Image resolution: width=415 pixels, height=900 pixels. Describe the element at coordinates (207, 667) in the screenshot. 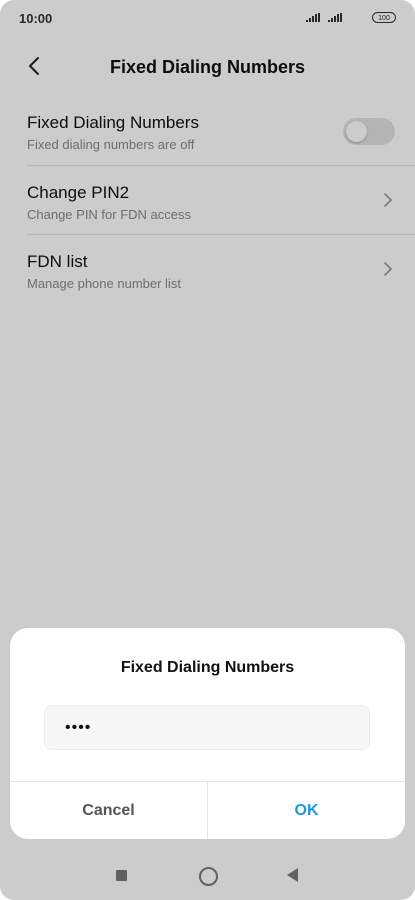

I see `dialog-title: Fixed Dialing Numbers` at that location.